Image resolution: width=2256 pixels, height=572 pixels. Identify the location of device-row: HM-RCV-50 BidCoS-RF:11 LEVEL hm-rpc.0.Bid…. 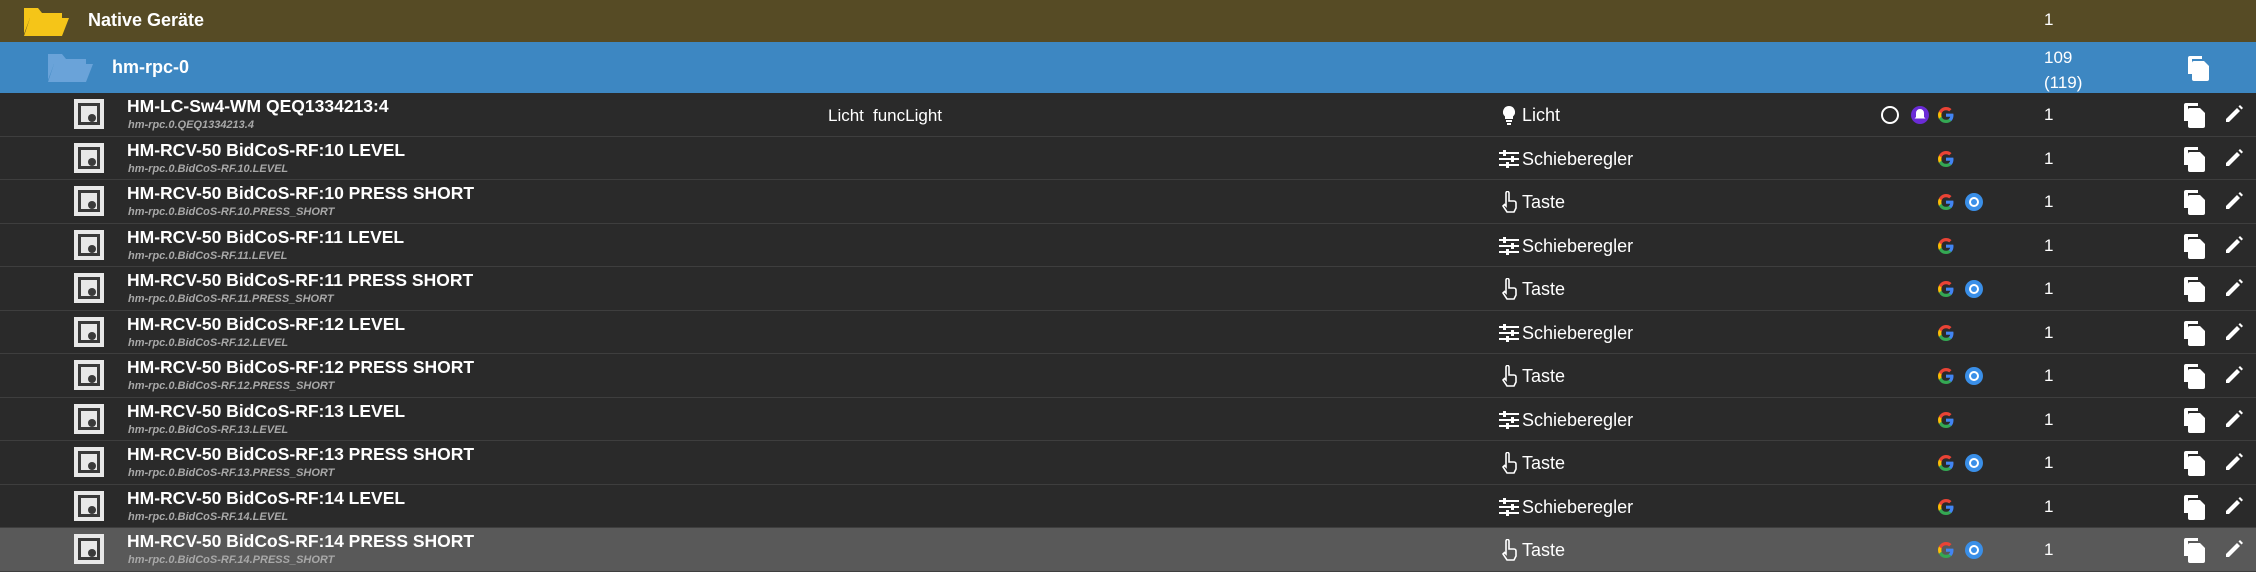
(1128, 245).